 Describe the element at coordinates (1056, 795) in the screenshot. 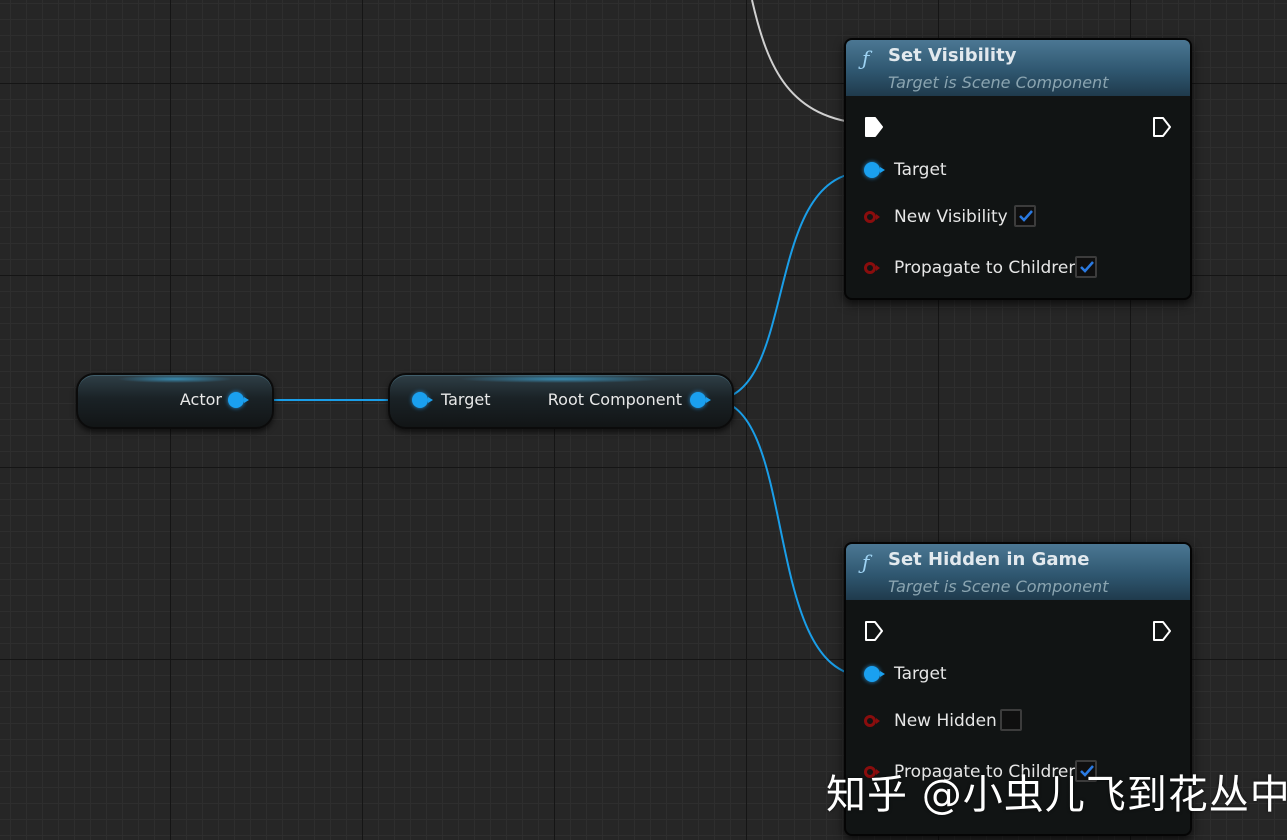

I see `watermark: 知乎 @小虫儿飞到花丛中` at that location.